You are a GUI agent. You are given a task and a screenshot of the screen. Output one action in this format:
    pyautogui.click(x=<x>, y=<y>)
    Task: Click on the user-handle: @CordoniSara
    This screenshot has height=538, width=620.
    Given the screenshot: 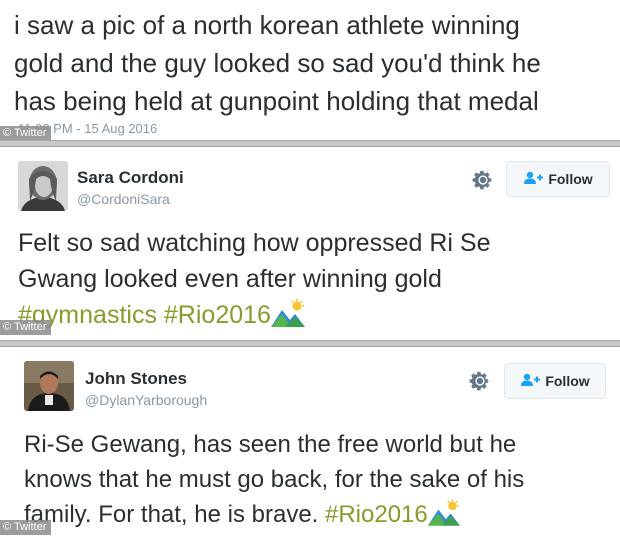 What is the action you would take?
    pyautogui.click(x=123, y=199)
    